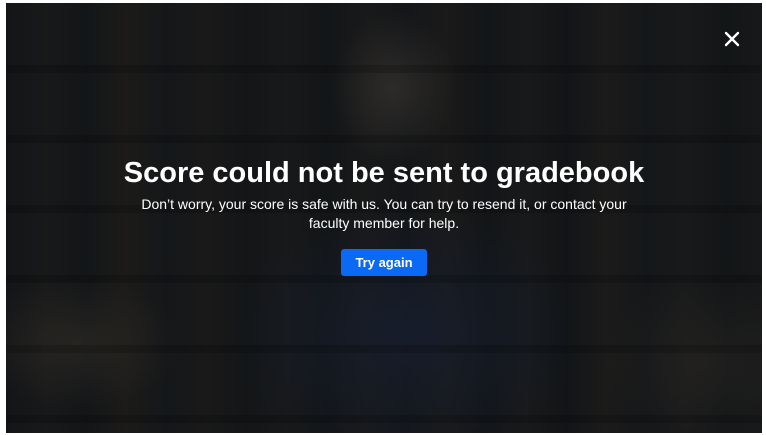 The height and width of the screenshot is (435, 766). I want to click on try-again-button: Try again, so click(384, 262).